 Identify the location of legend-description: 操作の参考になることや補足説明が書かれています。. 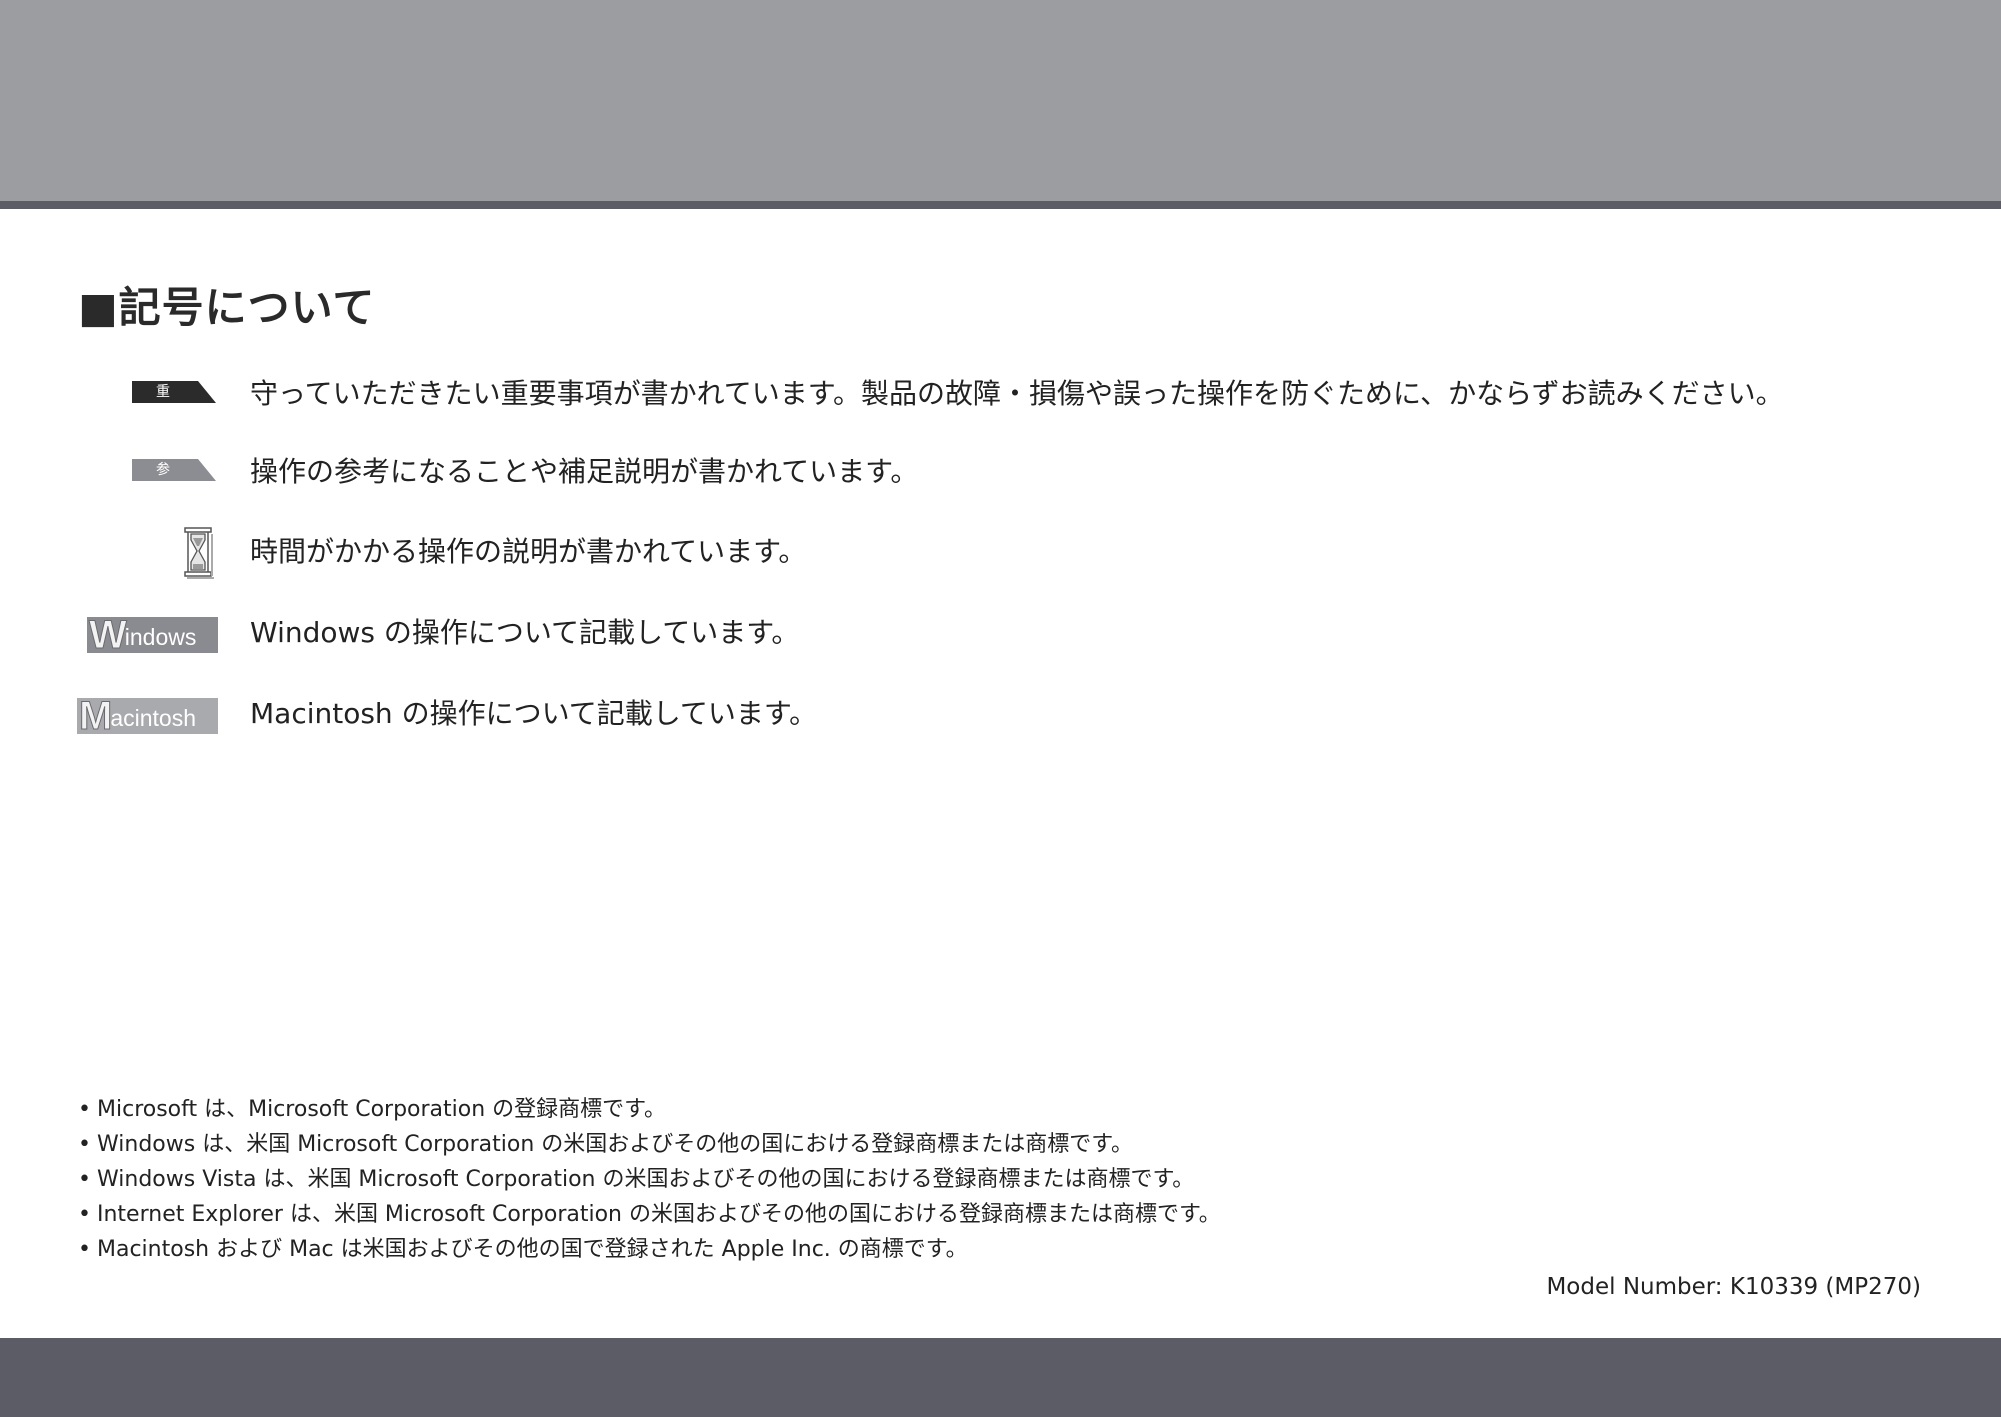
(584, 471).